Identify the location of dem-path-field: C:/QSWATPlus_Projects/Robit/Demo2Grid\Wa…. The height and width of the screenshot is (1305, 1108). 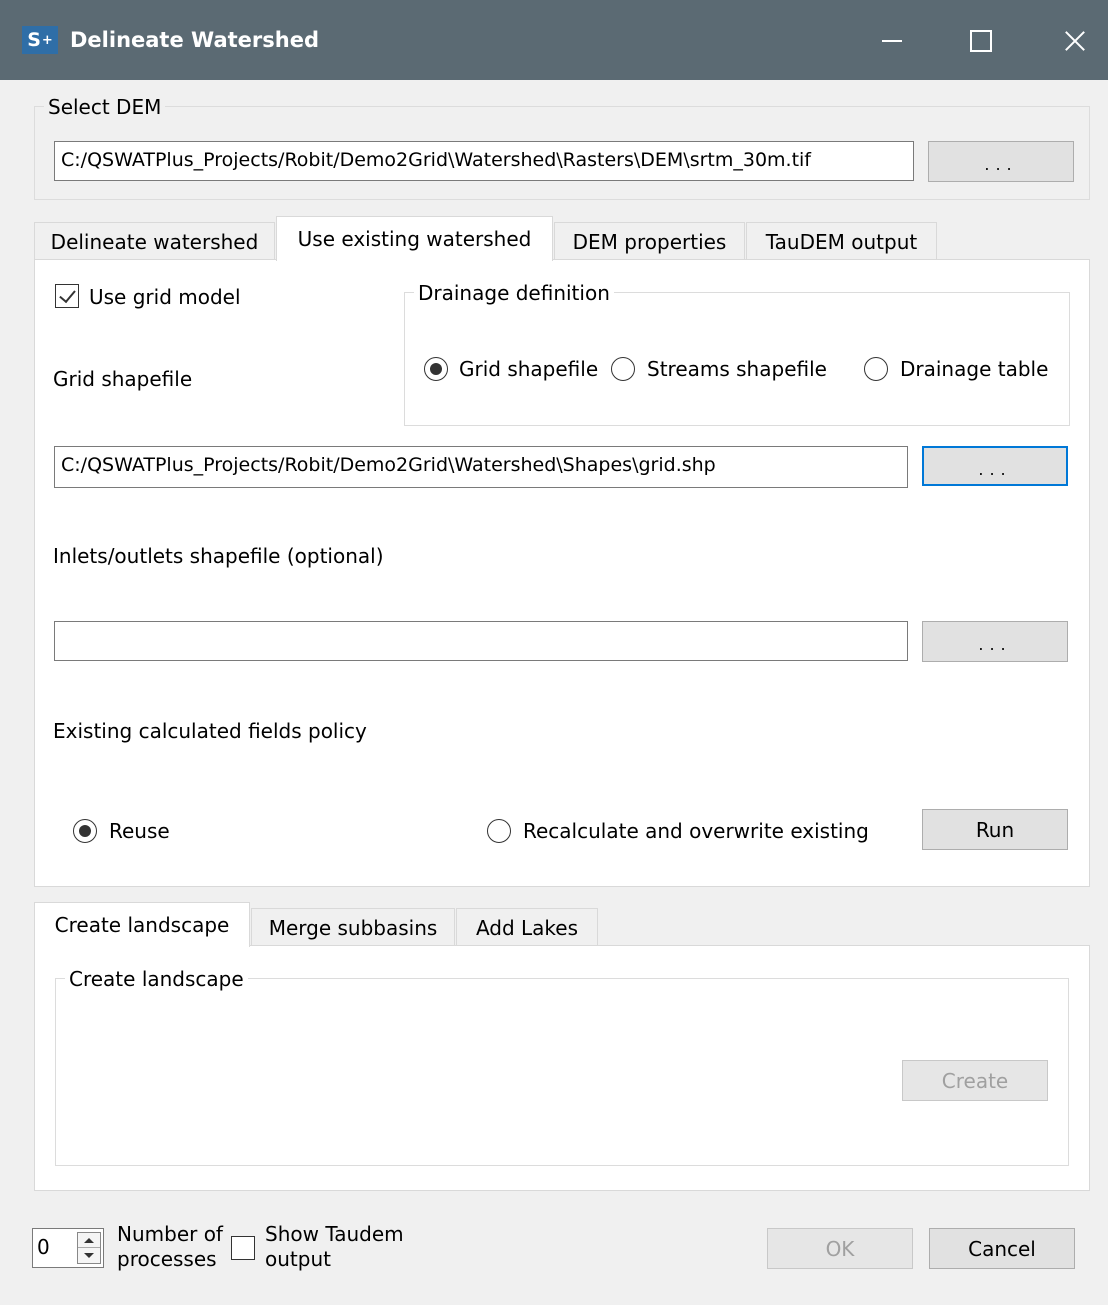
(484, 161).